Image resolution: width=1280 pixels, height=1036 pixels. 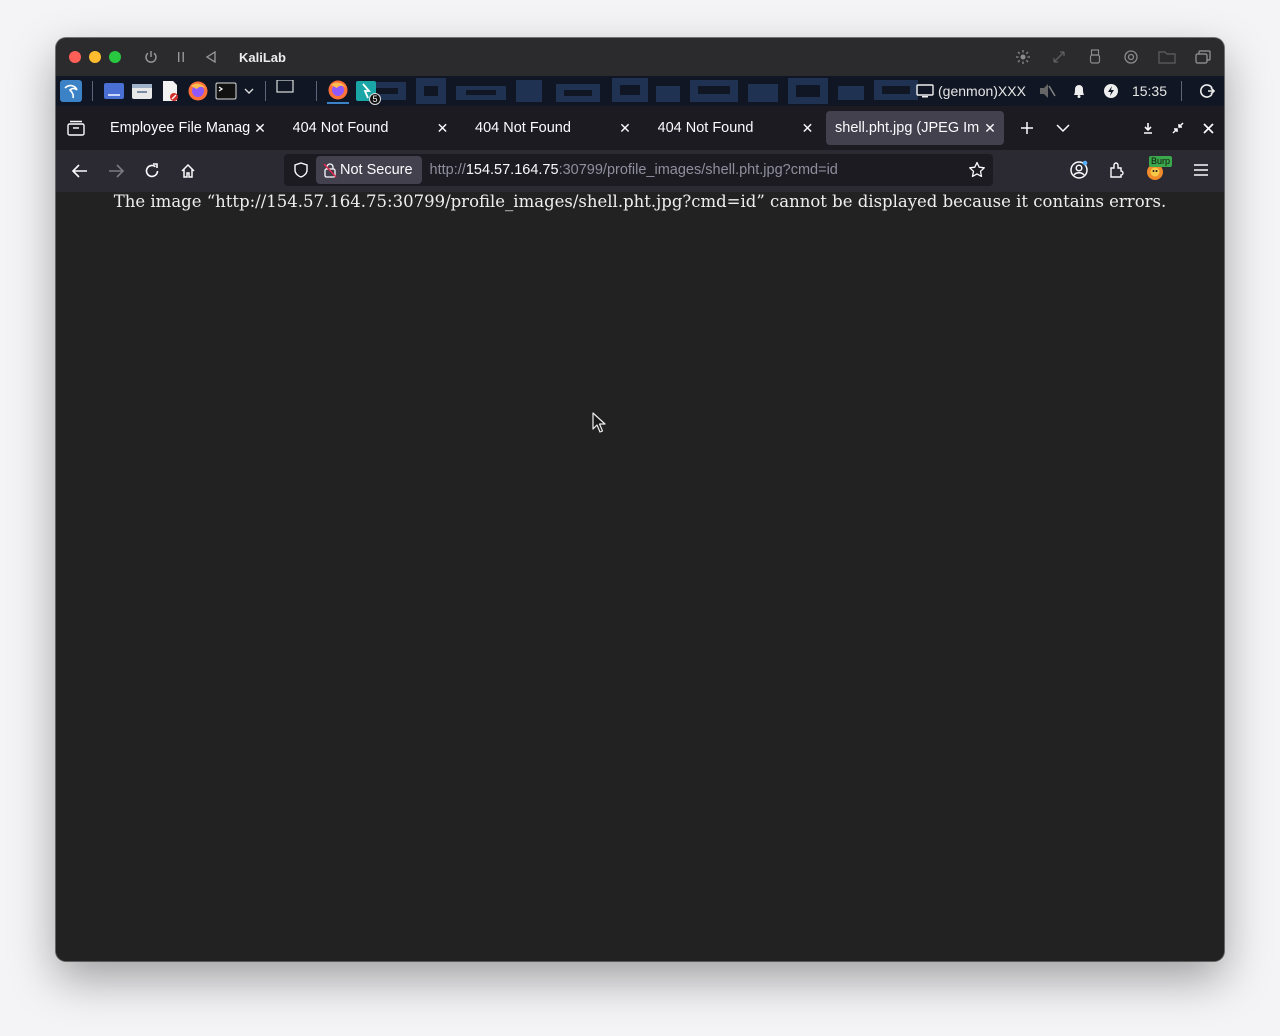 What do you see at coordinates (301, 170) in the screenshot?
I see `tracking-protection-shield-icon` at bounding box center [301, 170].